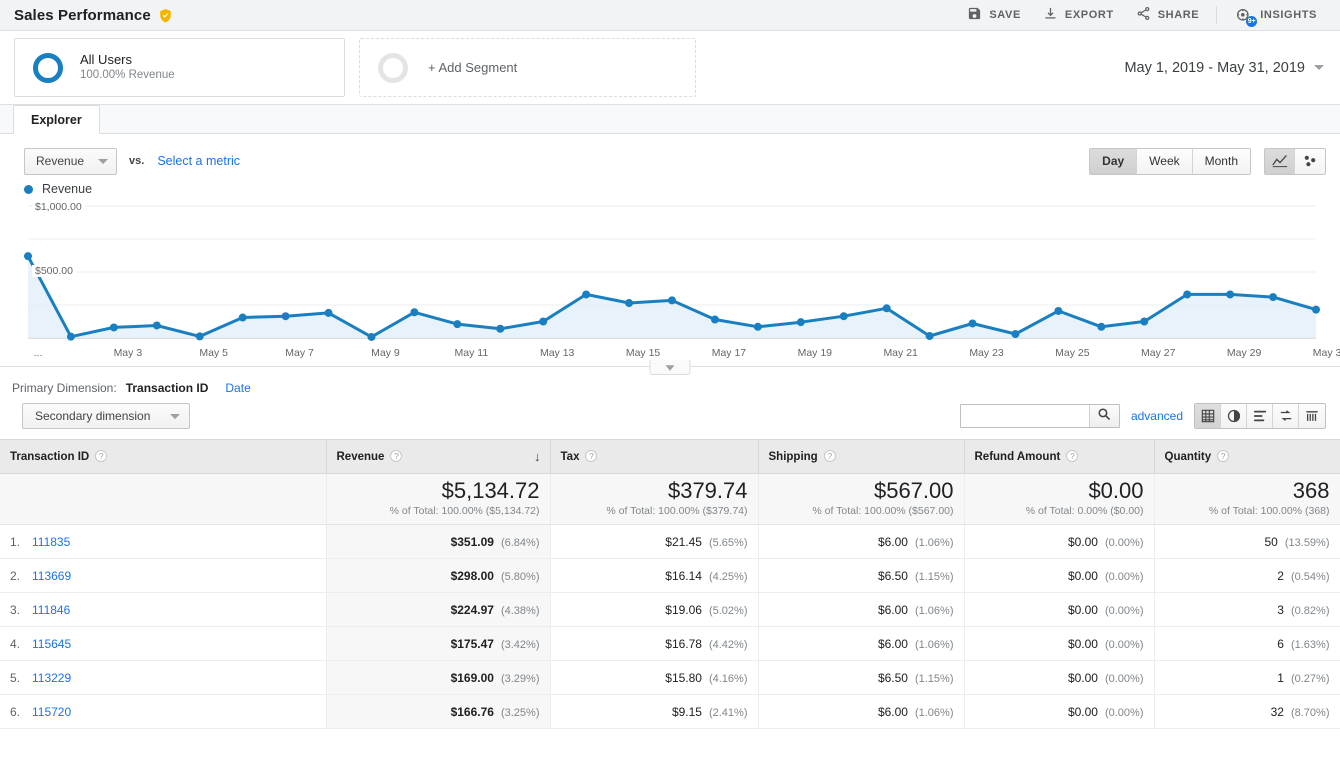  Describe the element at coordinates (1103, 416) in the screenshot. I see `search-button` at that location.